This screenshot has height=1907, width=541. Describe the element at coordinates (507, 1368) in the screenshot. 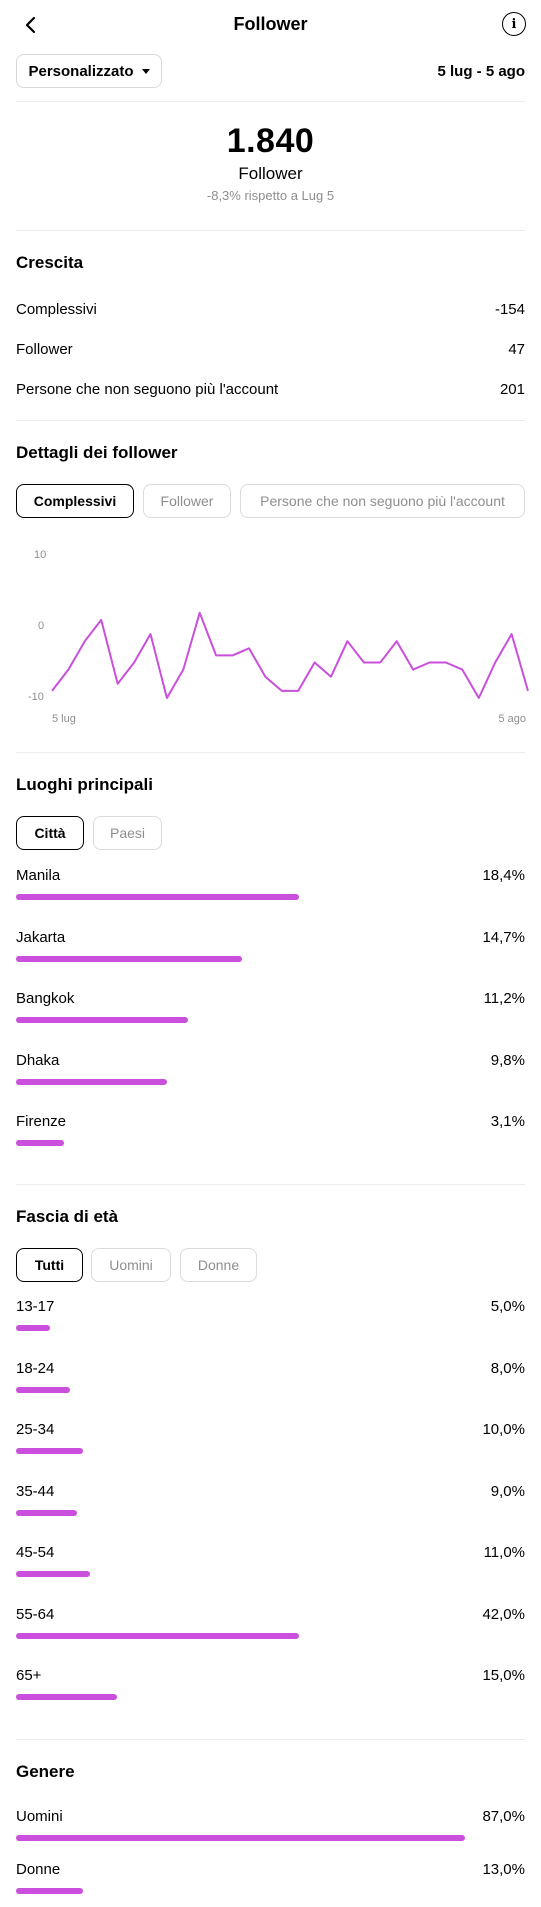

I see `age-range-value: 8,0%` at that location.